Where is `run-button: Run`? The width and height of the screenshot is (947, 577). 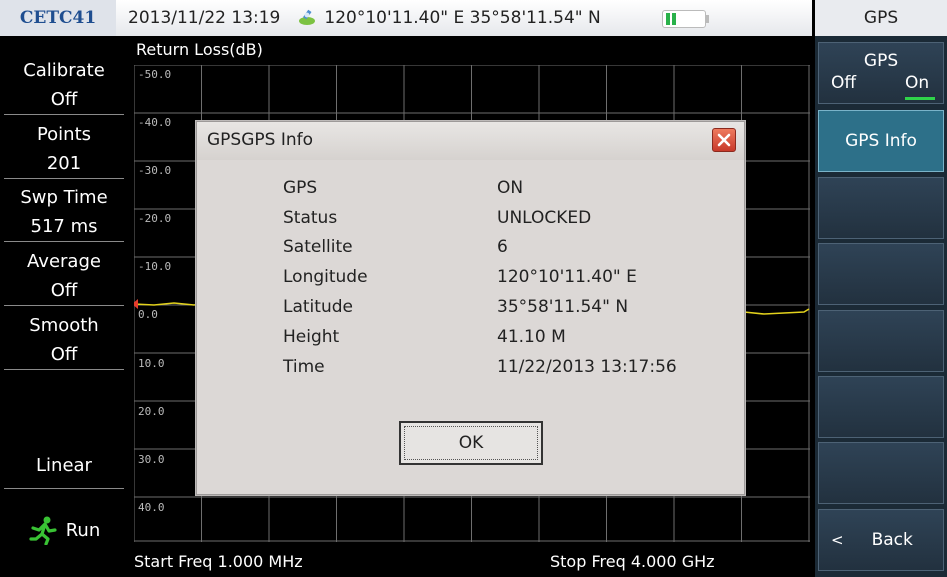 run-button: Run is located at coordinates (64, 530).